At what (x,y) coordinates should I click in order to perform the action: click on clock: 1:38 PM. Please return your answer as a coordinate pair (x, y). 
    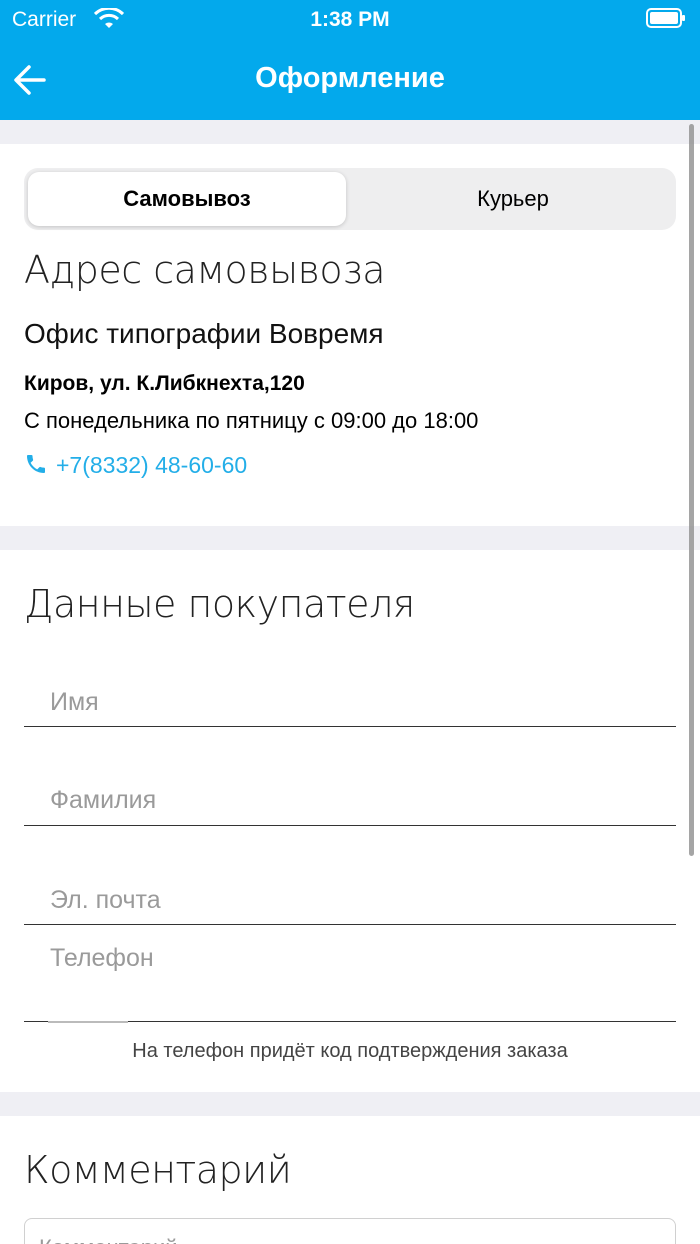
    Looking at the image, I should click on (350, 19).